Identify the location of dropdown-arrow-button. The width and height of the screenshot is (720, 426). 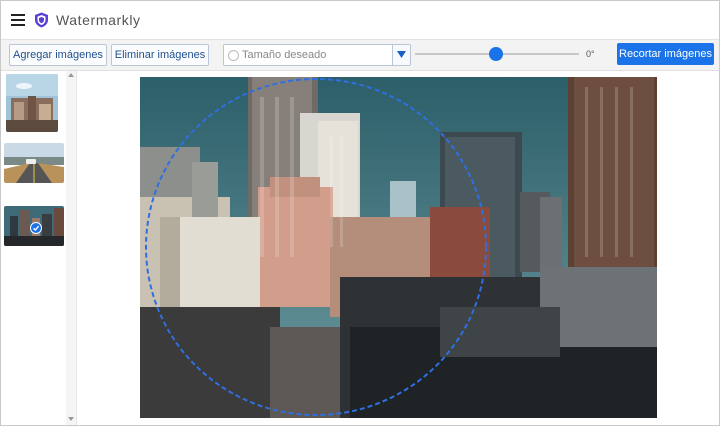
(401, 55).